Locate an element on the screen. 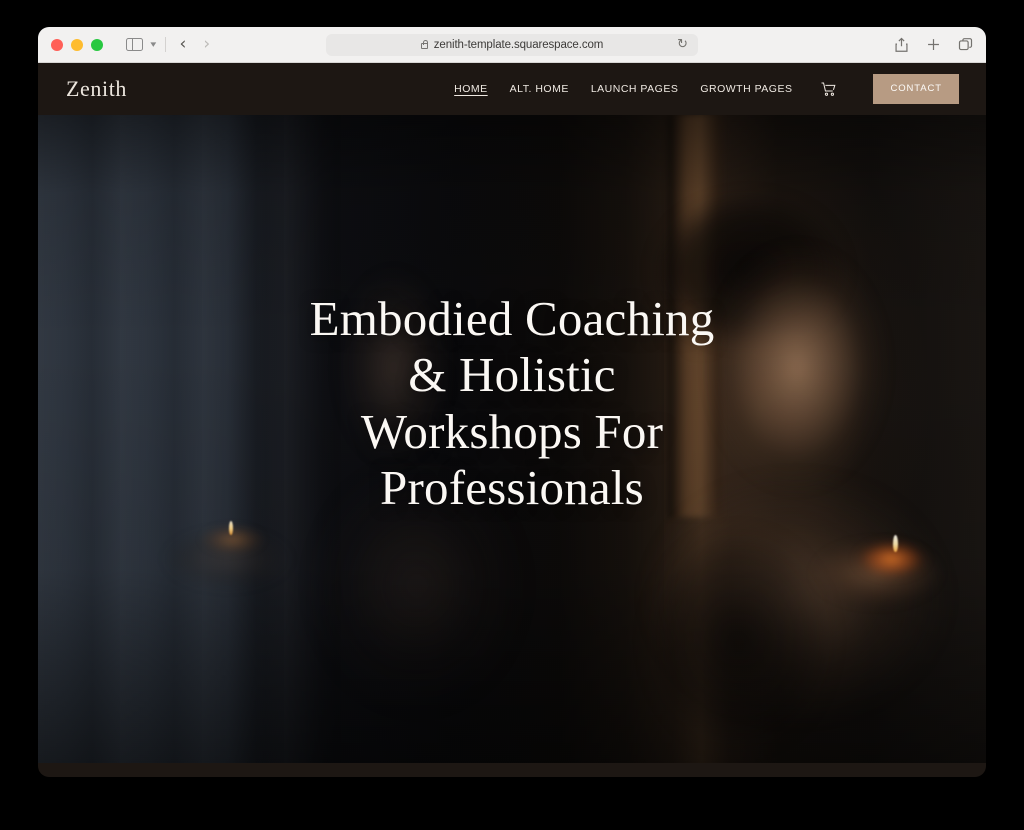 The image size is (1024, 830). back-button: ‹ is located at coordinates (183, 44).